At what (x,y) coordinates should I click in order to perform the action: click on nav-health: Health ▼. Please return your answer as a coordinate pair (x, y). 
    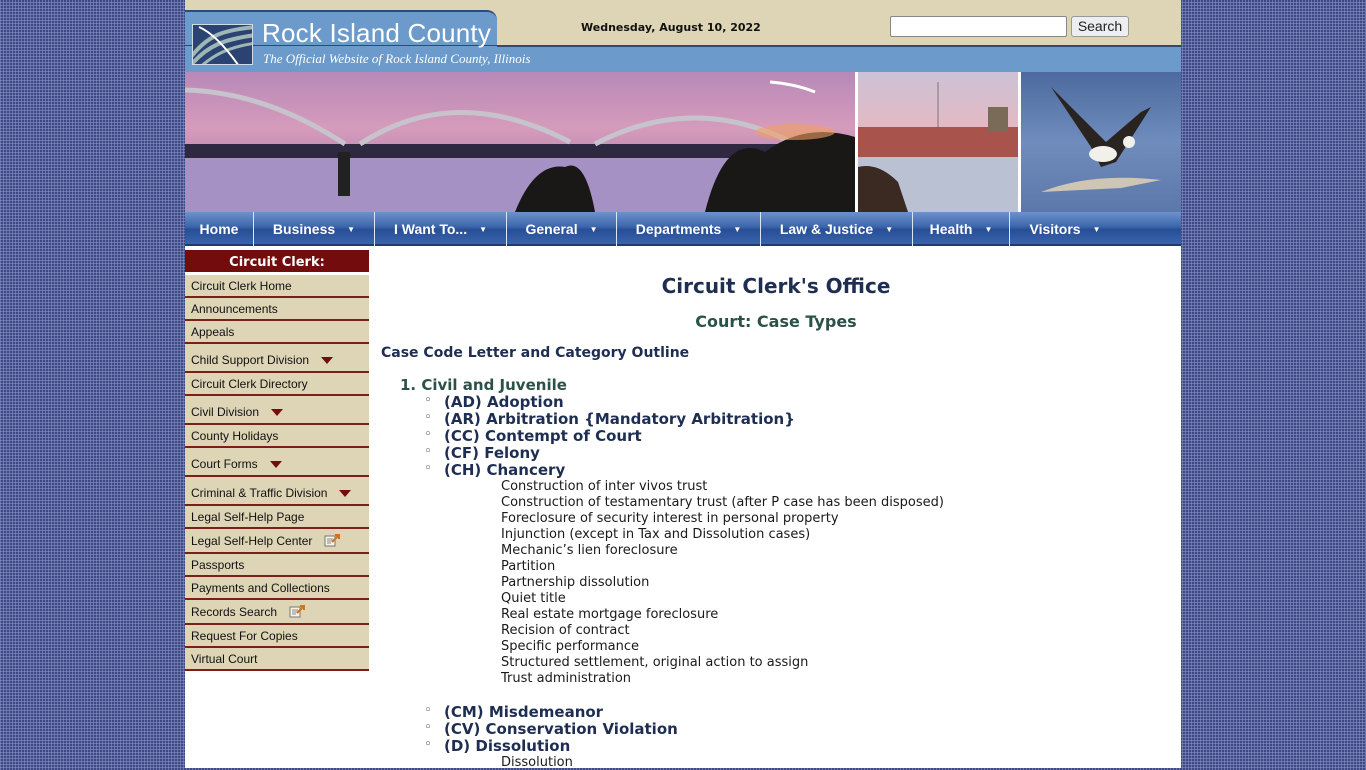
    Looking at the image, I should click on (961, 229).